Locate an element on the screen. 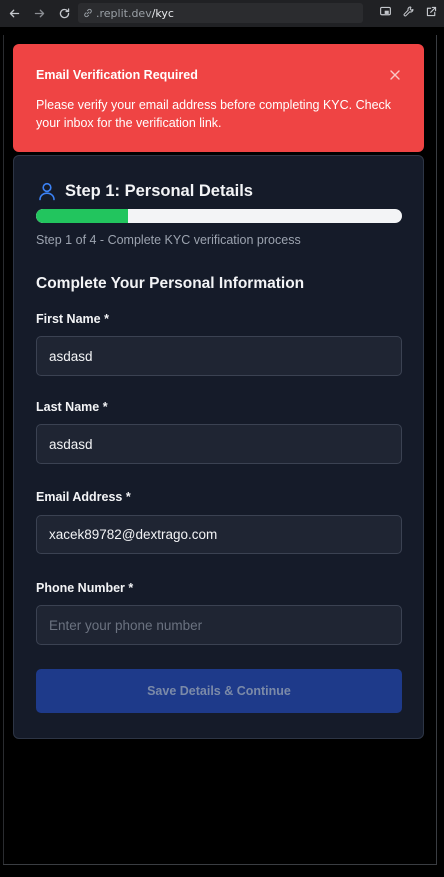  reload-button is located at coordinates (64, 14).